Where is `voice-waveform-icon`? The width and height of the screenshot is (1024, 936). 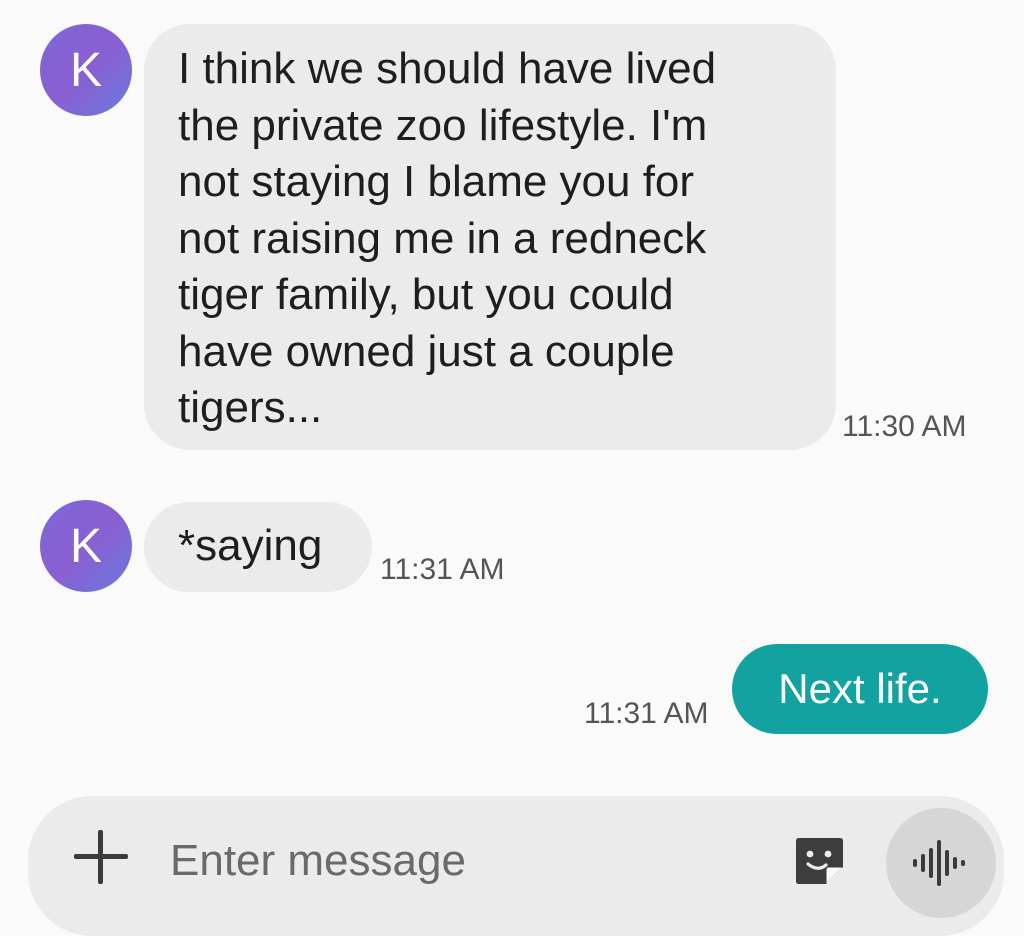
voice-waveform-icon is located at coordinates (939, 863).